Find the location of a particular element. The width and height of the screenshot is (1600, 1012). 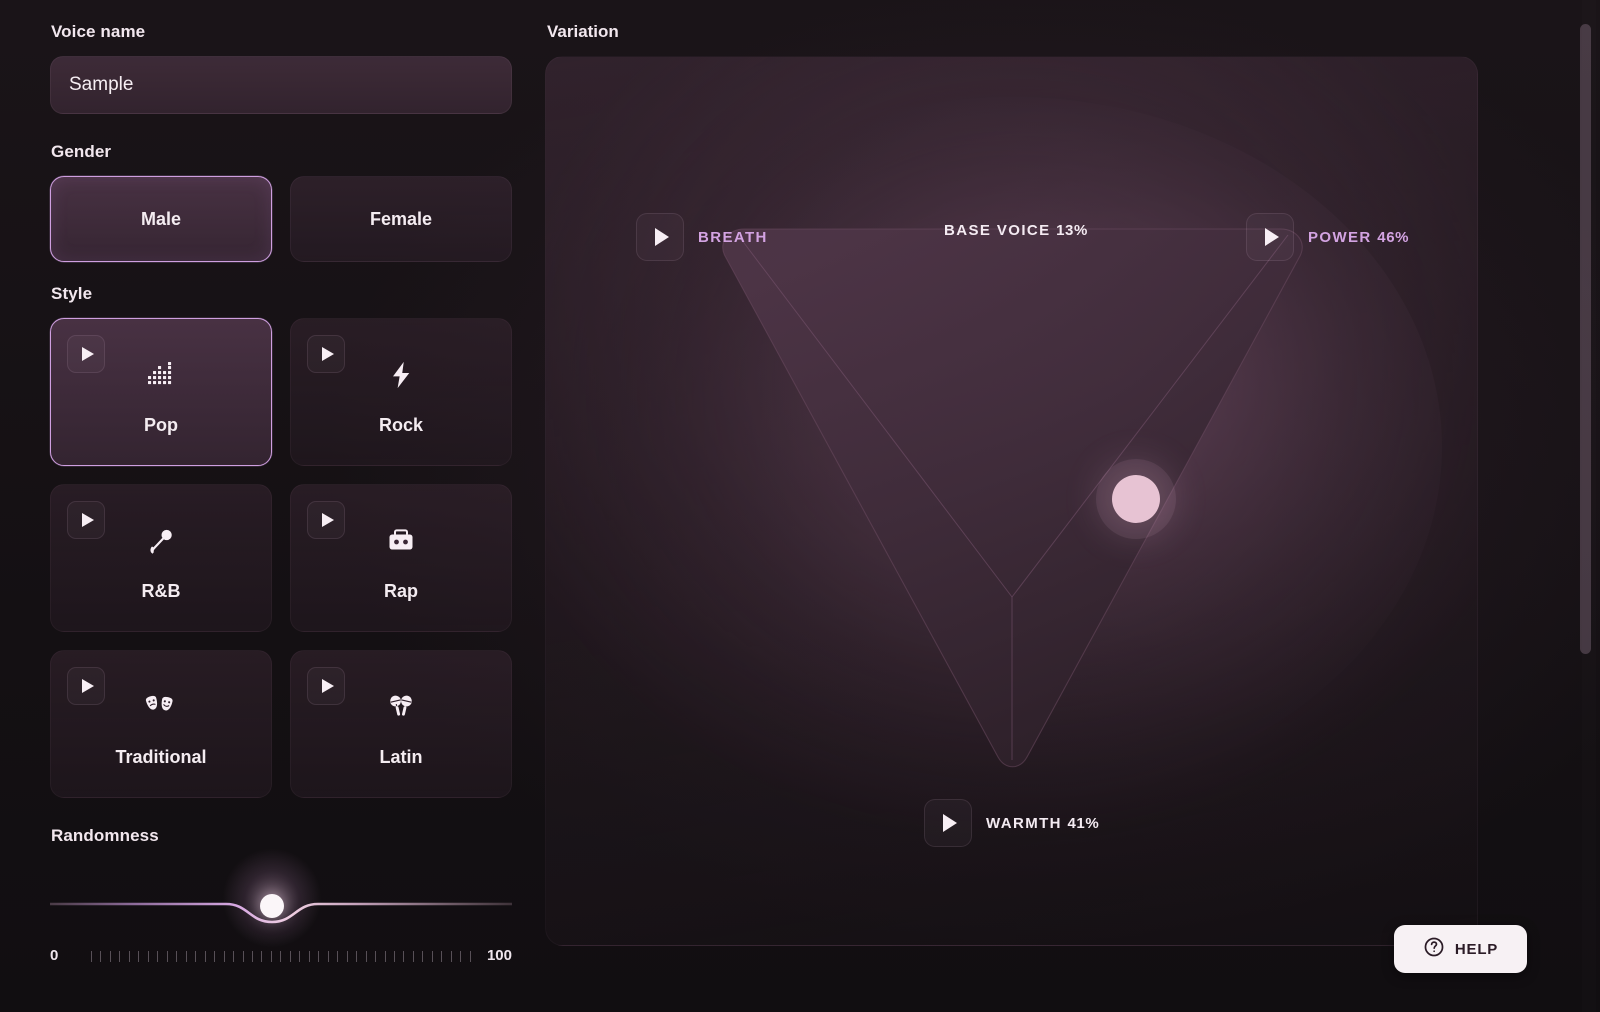

gender-option-female-label: Female is located at coordinates (401, 218).